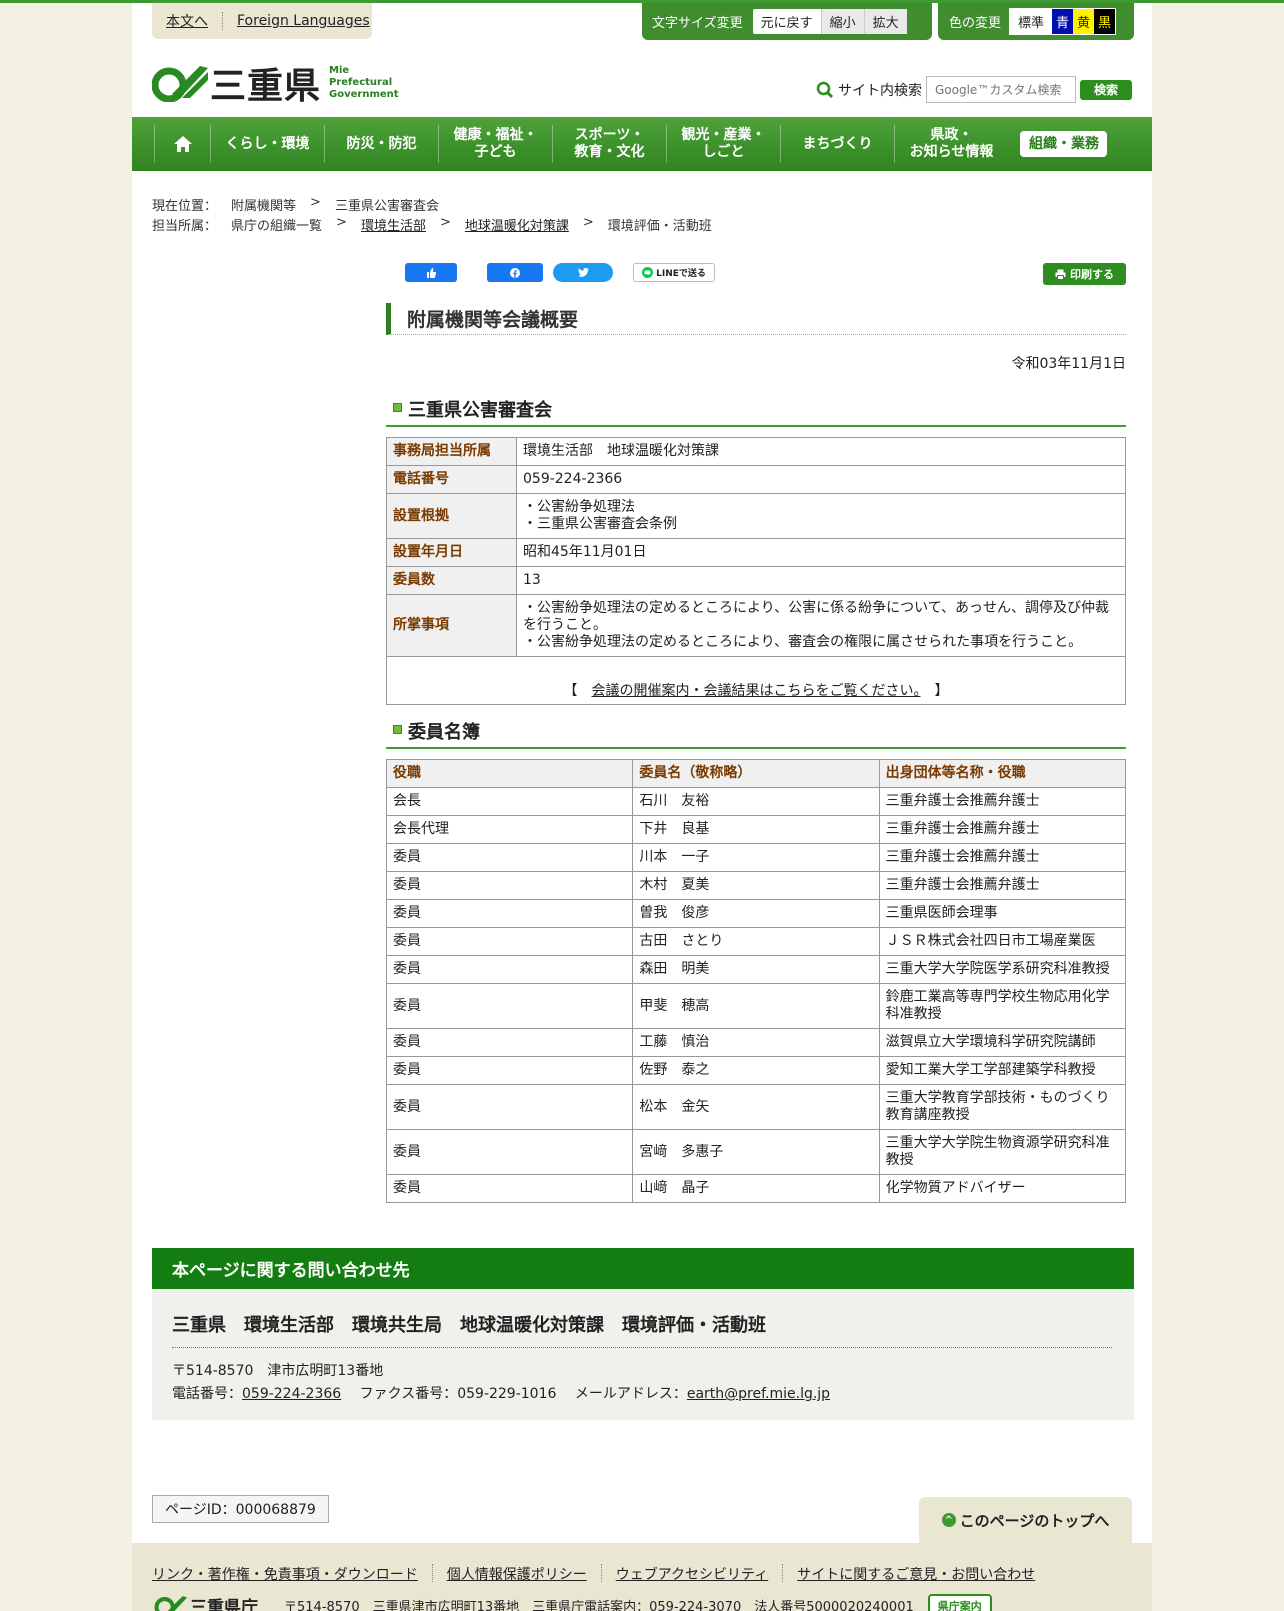 The width and height of the screenshot is (1284, 1611). I want to click on twitter-share-button, so click(583, 272).